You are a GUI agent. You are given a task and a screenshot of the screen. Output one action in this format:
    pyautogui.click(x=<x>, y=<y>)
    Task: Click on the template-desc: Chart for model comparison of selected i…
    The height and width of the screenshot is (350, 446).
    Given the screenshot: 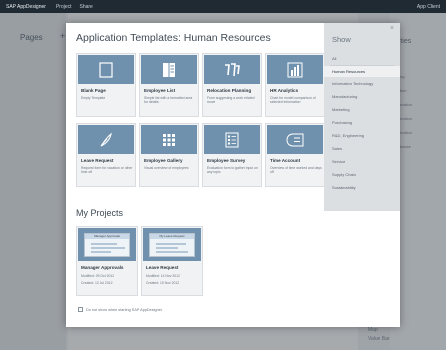 What is the action you would take?
    pyautogui.click(x=293, y=100)
    